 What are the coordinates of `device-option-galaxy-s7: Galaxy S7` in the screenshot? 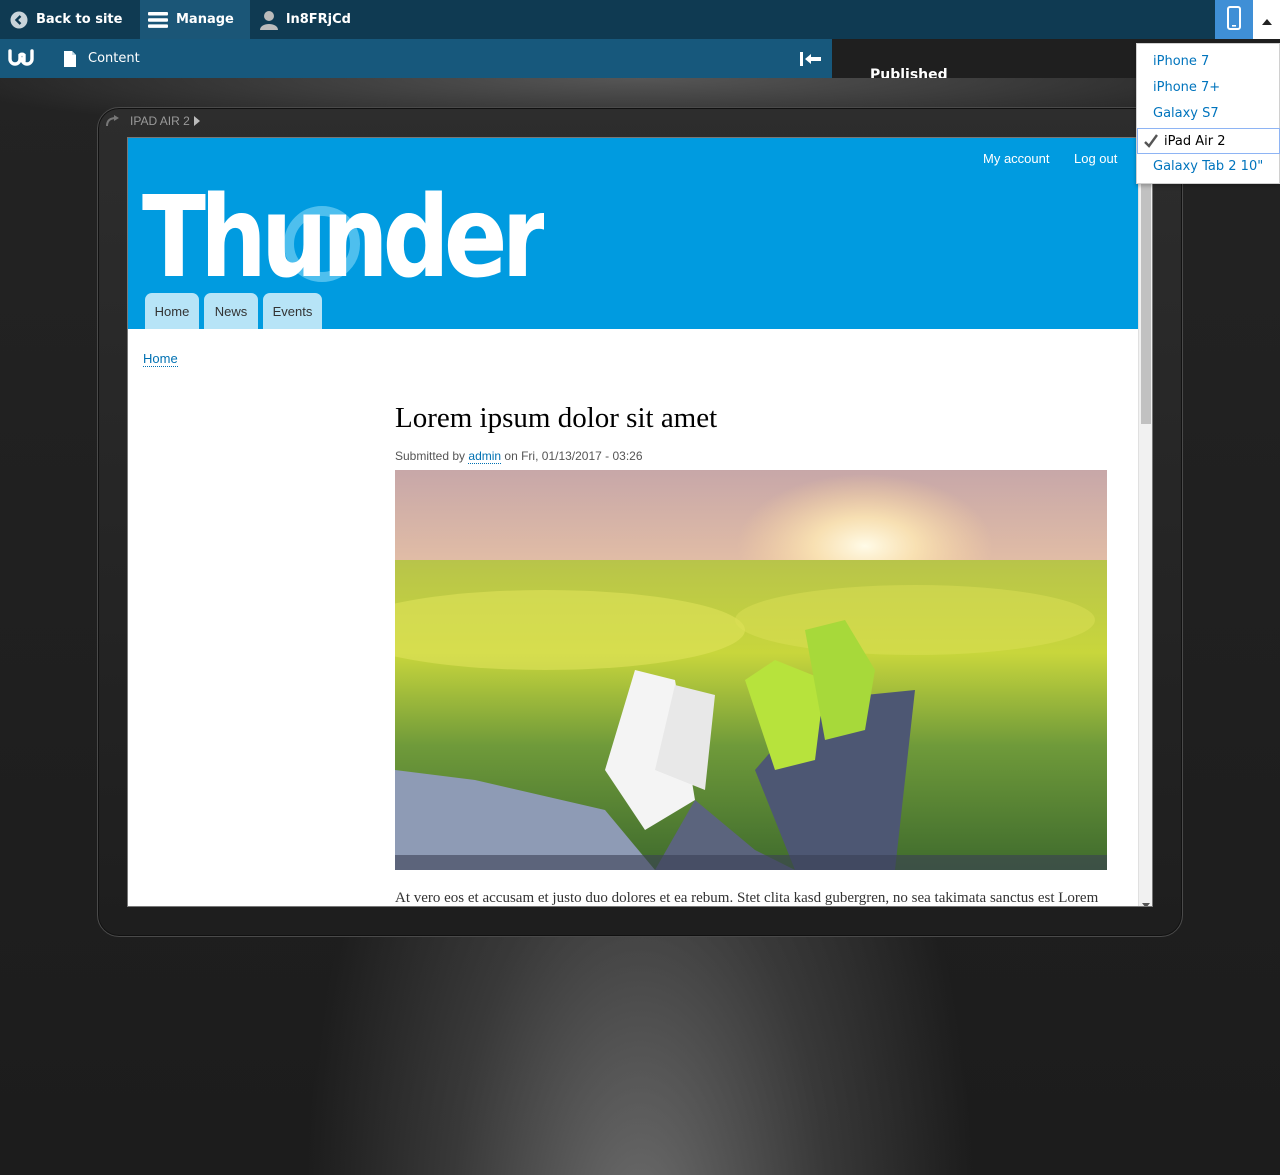 It's located at (1208, 113).